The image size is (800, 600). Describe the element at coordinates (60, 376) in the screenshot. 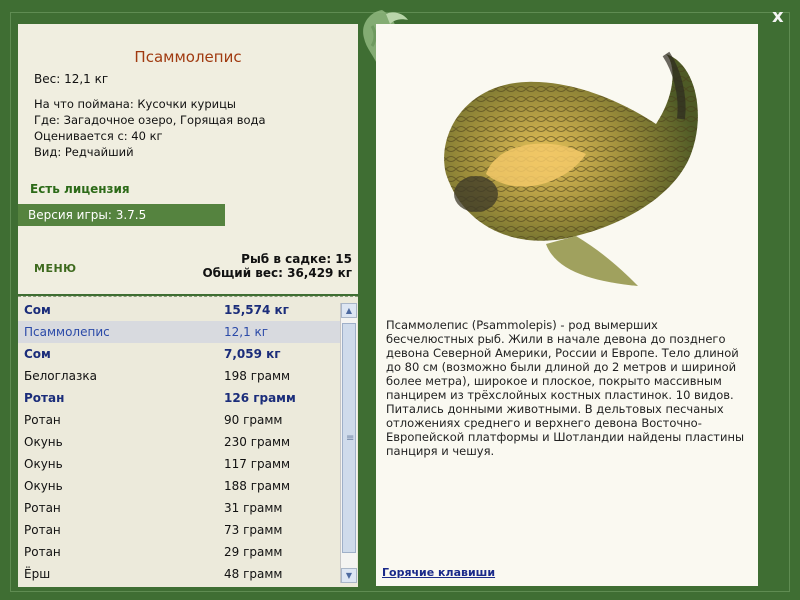

I see `catch-fish-name: Белоглазка` at that location.